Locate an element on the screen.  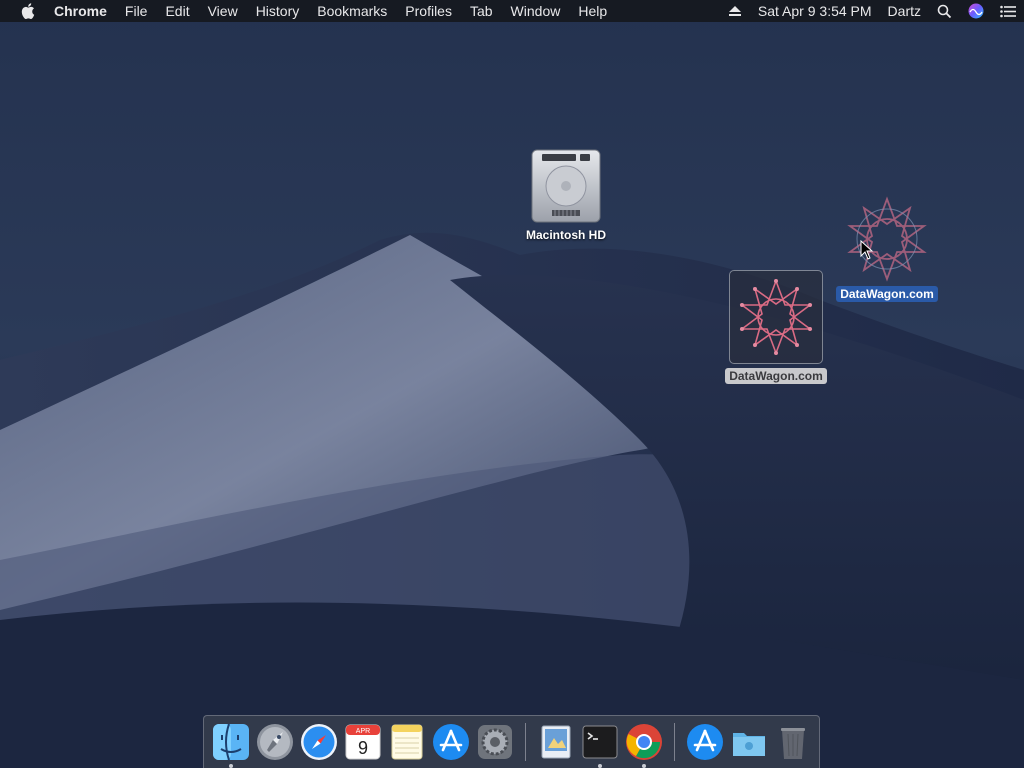
datawagon-star-icon-drag is located at coordinates (887, 239).